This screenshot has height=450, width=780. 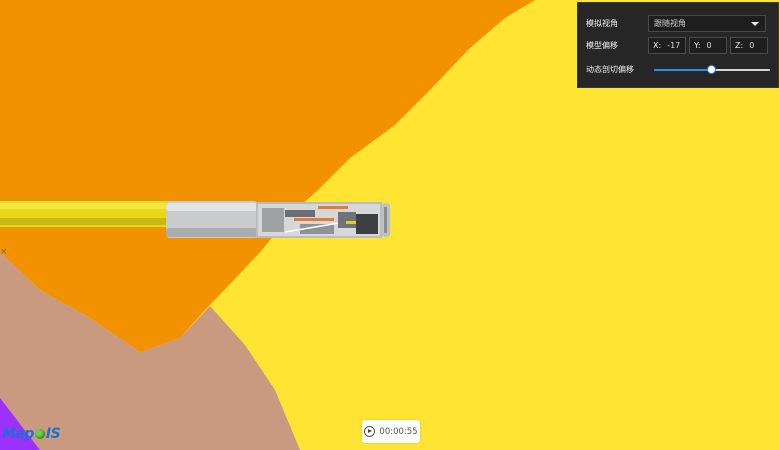 I want to click on offset-y-field: Y: 0, so click(x=708, y=45).